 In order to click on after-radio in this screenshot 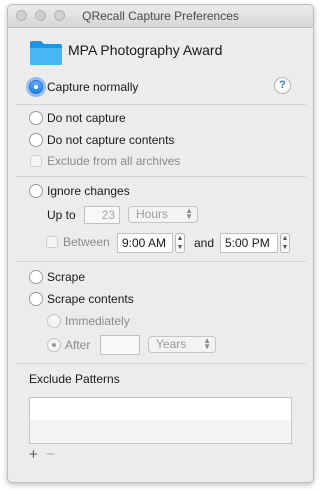, I will do `click(54, 345)`.